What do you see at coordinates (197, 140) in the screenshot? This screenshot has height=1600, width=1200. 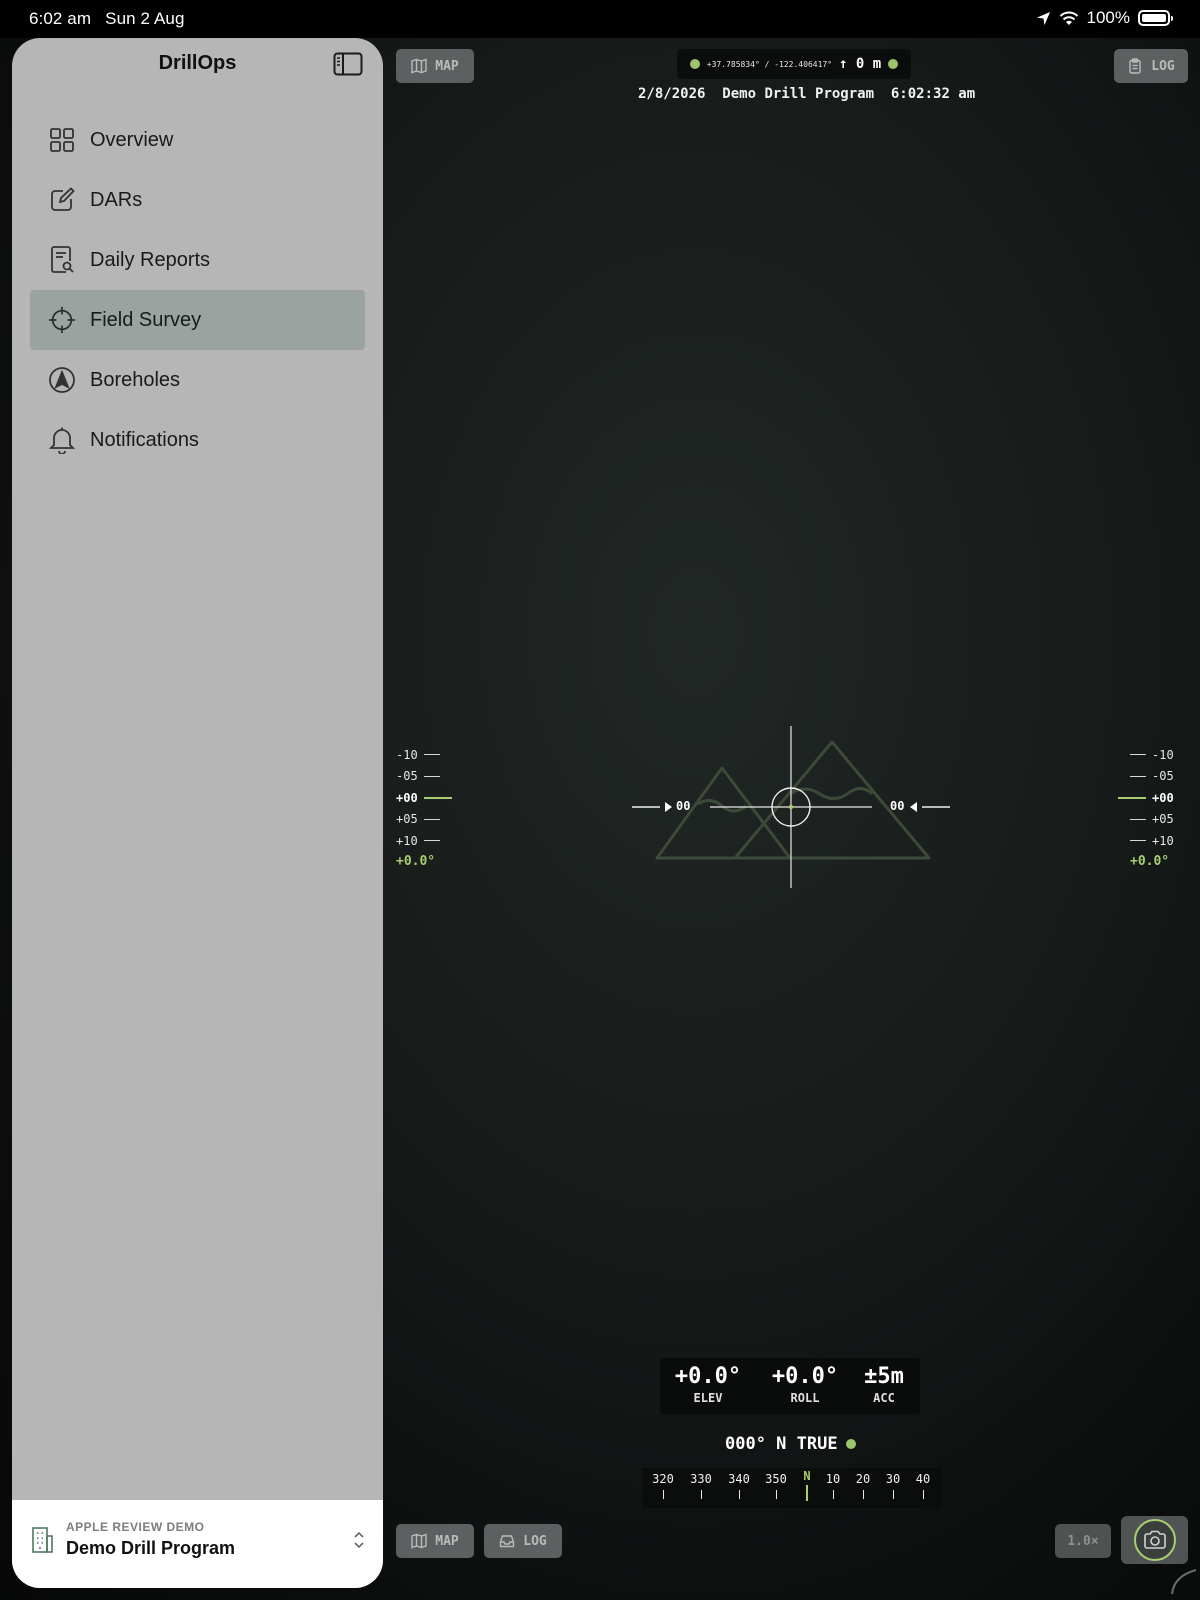 I see `sidebar-item-overview: Overview` at bounding box center [197, 140].